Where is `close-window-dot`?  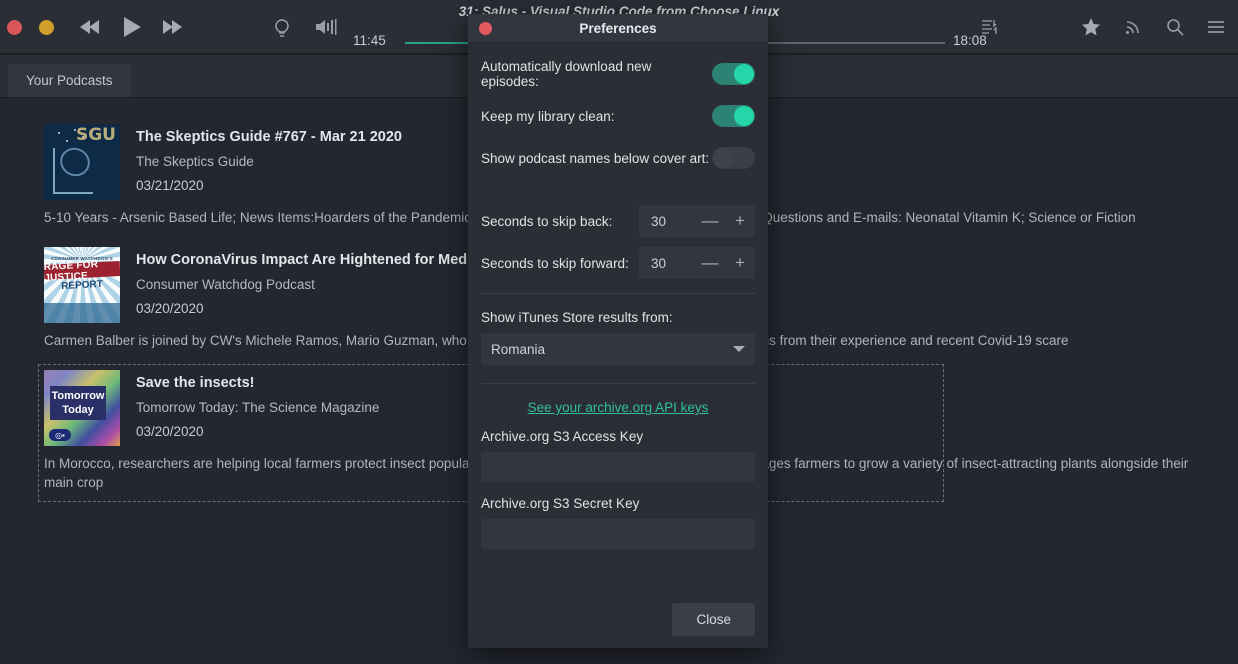 close-window-dot is located at coordinates (14, 27).